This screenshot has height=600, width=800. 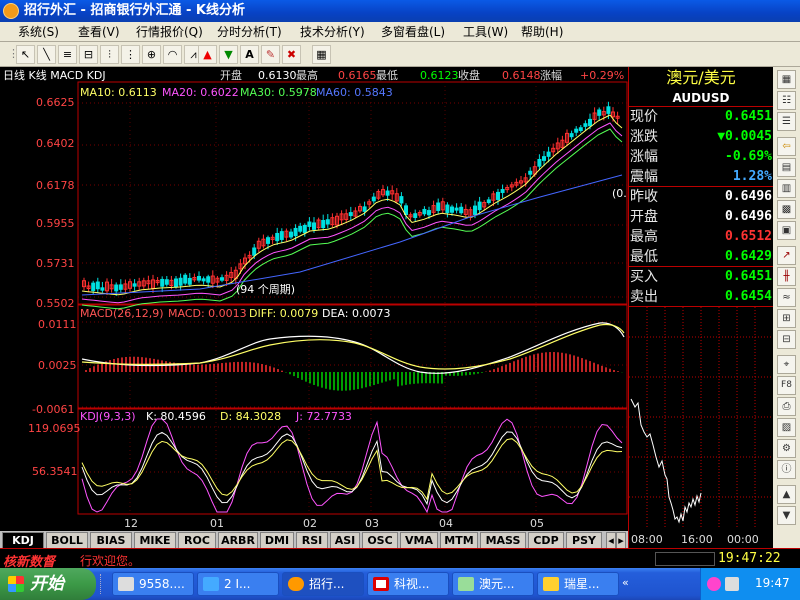 What do you see at coordinates (786, 515) in the screenshot?
I see `scroll-down-icon: ▼` at bounding box center [786, 515].